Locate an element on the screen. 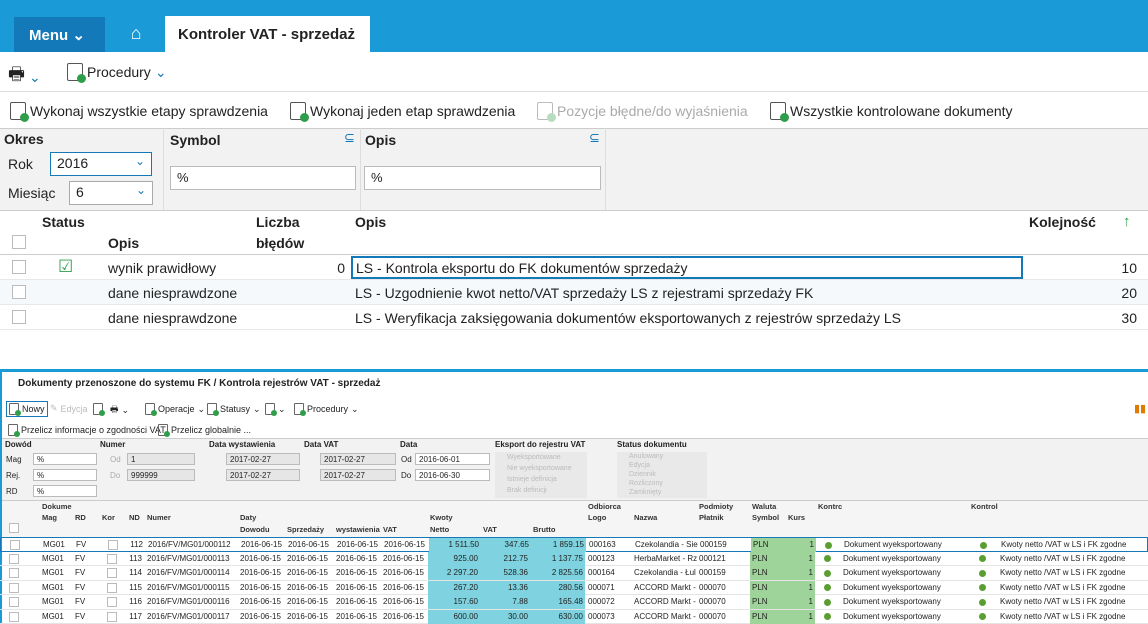  nowy-button: Nowy is located at coordinates (27, 409).